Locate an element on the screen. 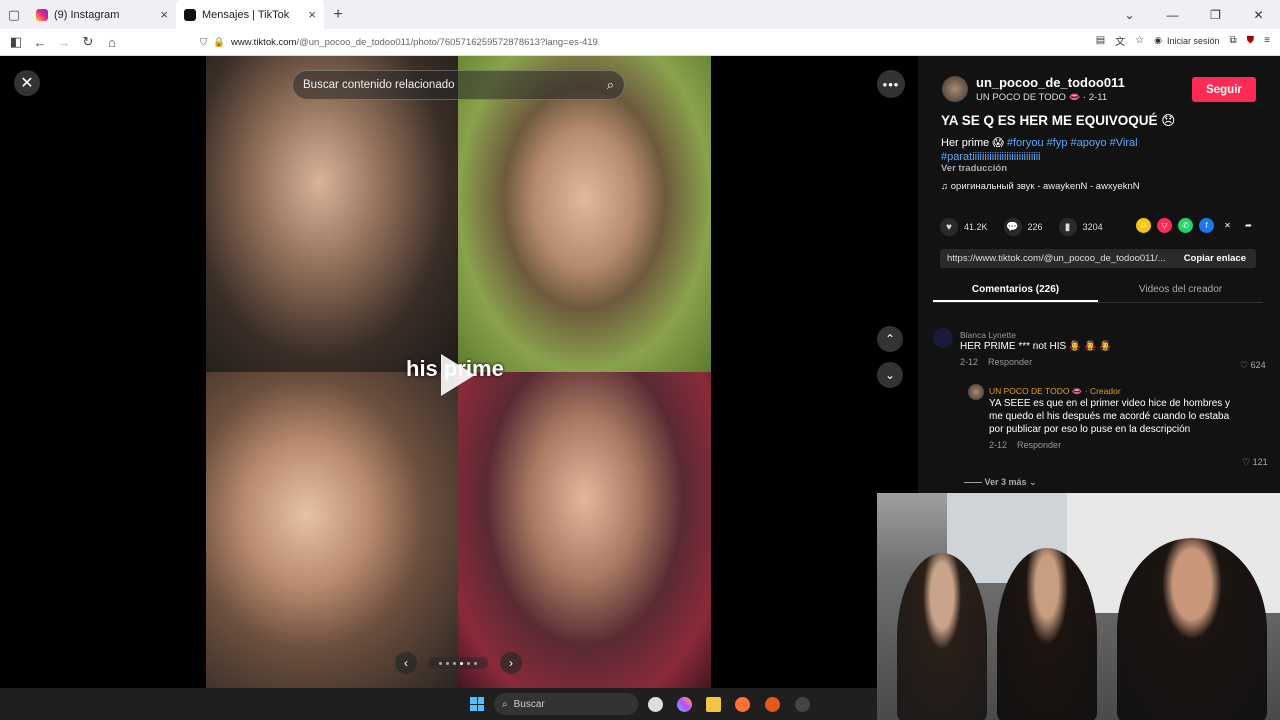 The width and height of the screenshot is (1280, 720). reply-author: UN POCO DE TODO 👄 · Creador is located at coordinates (1111, 391).